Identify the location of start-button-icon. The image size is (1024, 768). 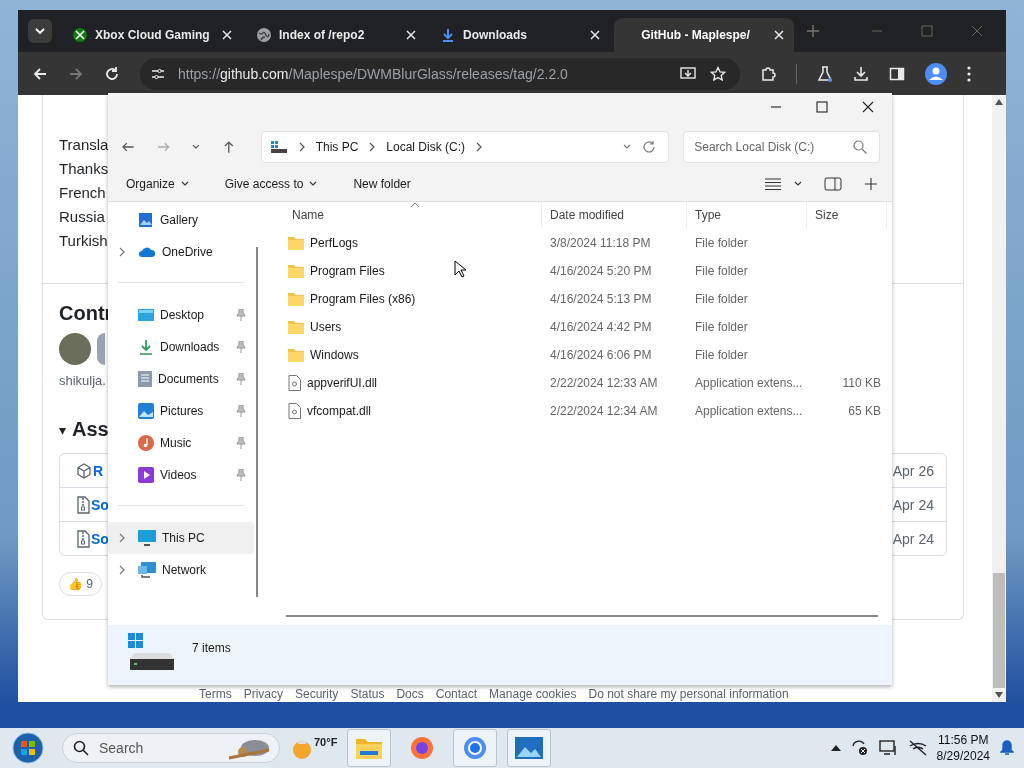
(28, 748).